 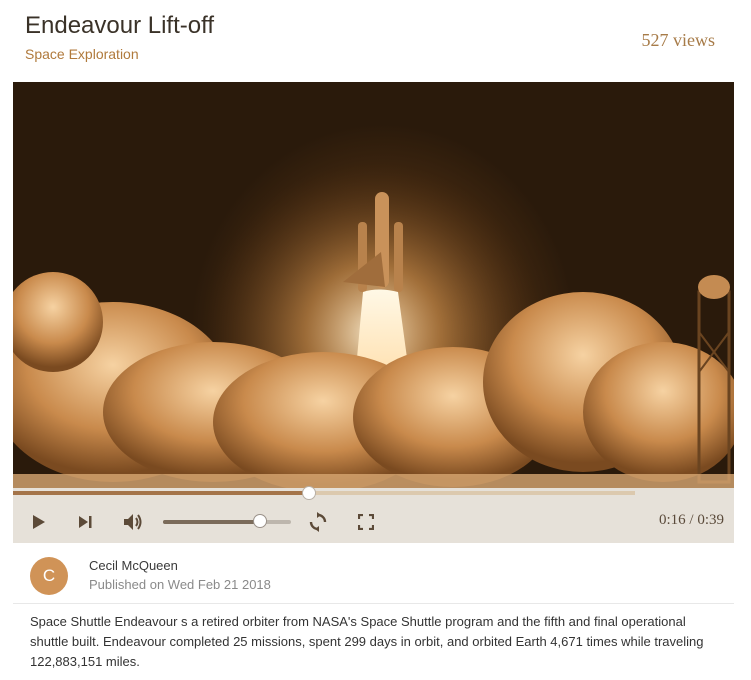 I want to click on skip-next-icon, so click(x=85, y=522).